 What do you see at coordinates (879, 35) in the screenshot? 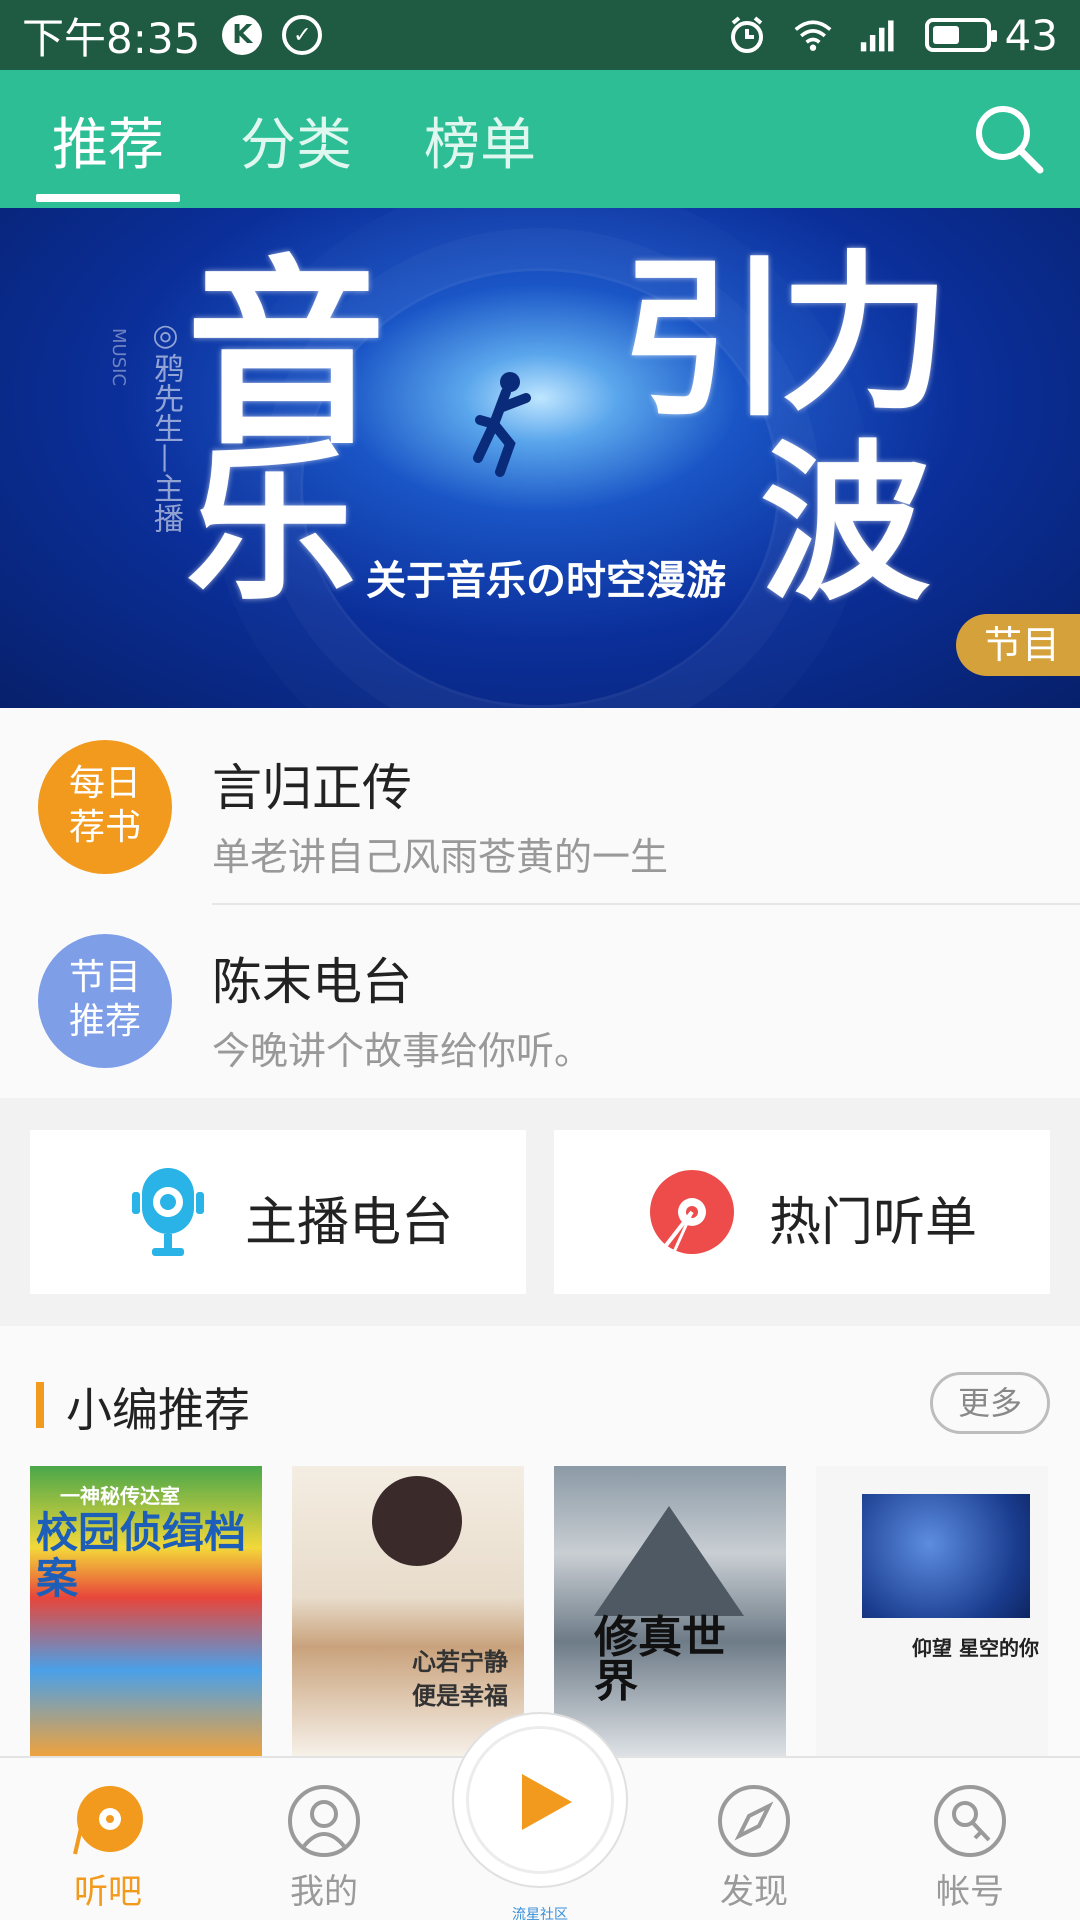
I see `signal-icon` at bounding box center [879, 35].